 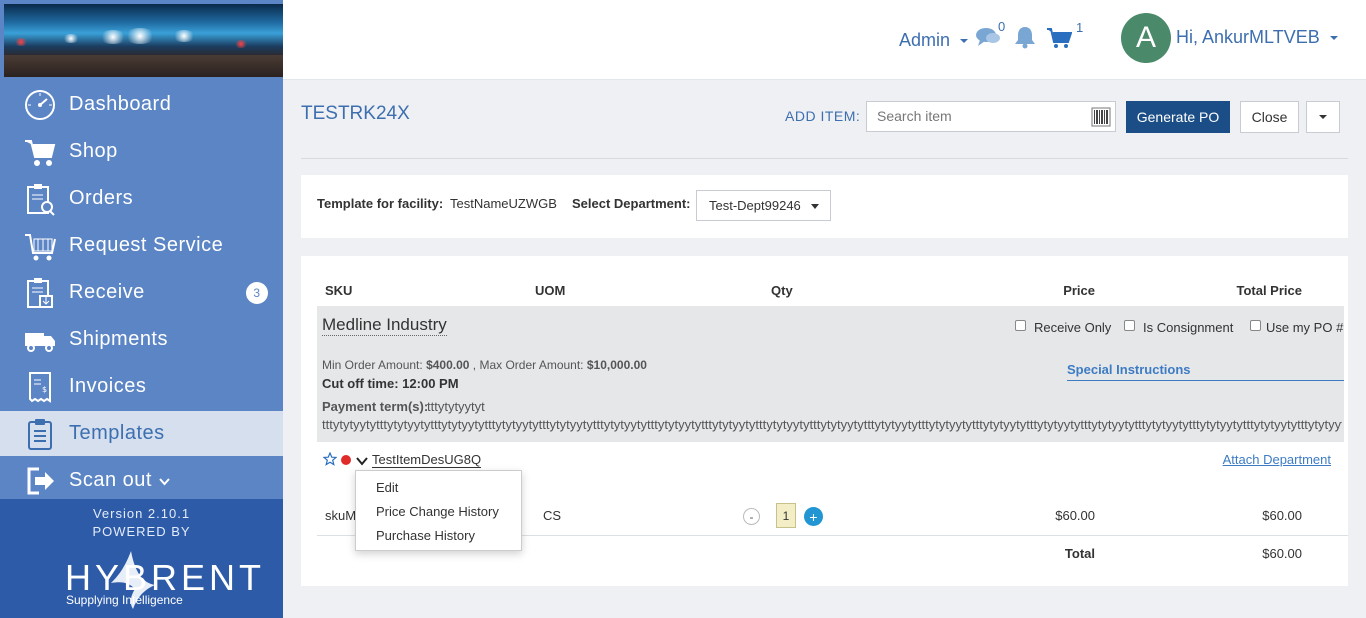 I want to click on menu-item-purchase-history: Purchase History, so click(x=425, y=535).